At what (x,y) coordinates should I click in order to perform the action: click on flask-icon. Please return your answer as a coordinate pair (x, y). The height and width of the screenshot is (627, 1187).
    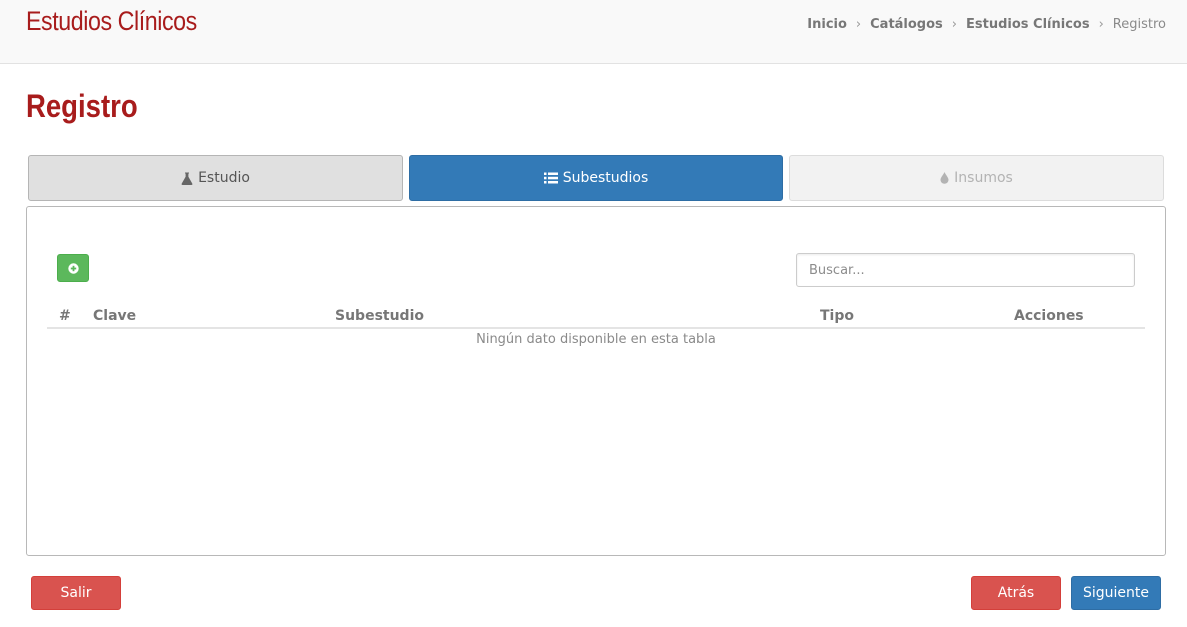
    Looking at the image, I should click on (187, 178).